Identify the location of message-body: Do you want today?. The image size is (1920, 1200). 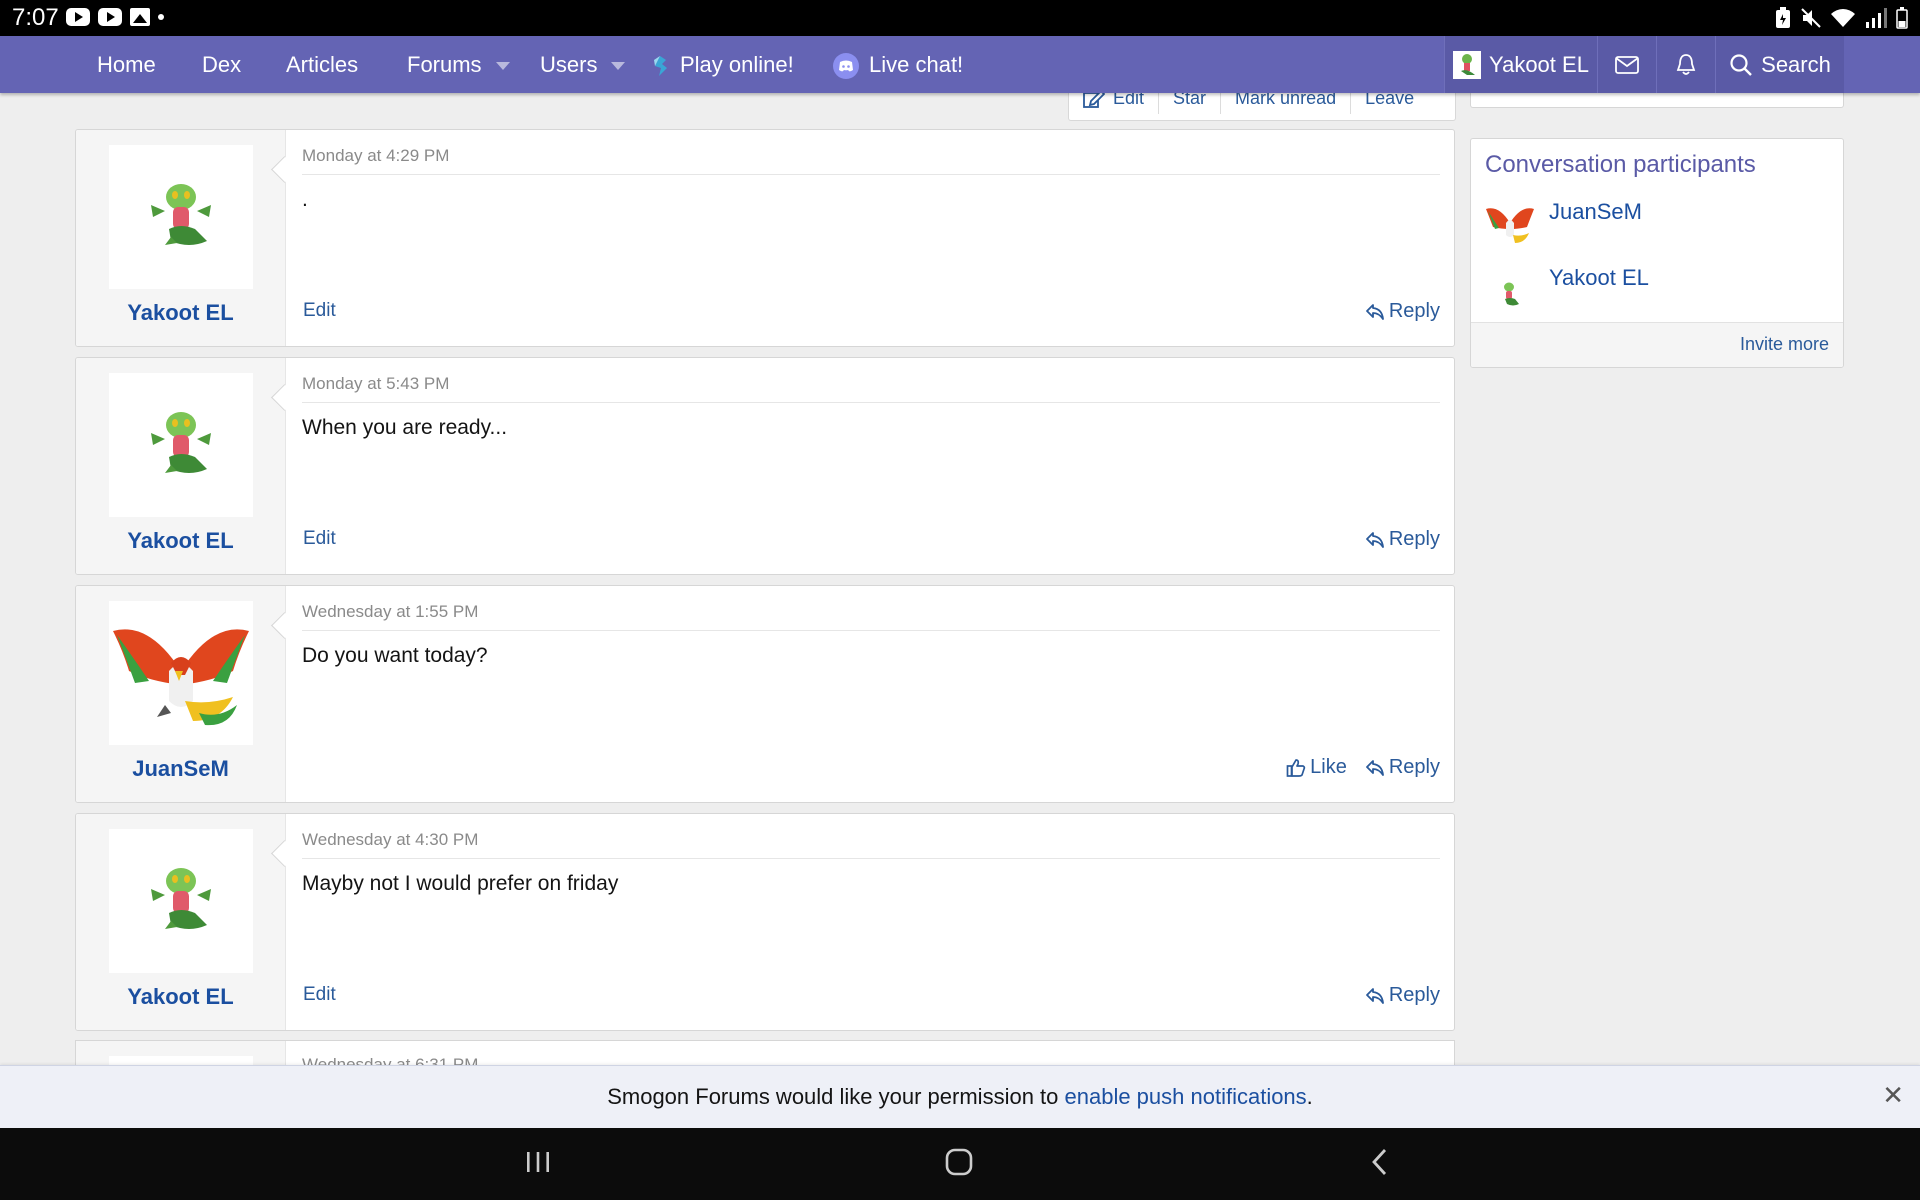
(395, 655).